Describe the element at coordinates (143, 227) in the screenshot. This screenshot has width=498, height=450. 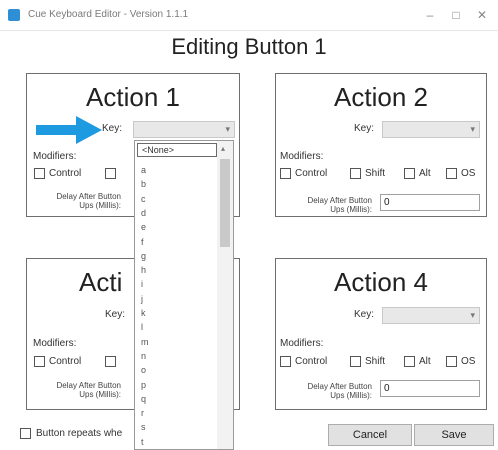
I see `dropdown-item: e` at that location.